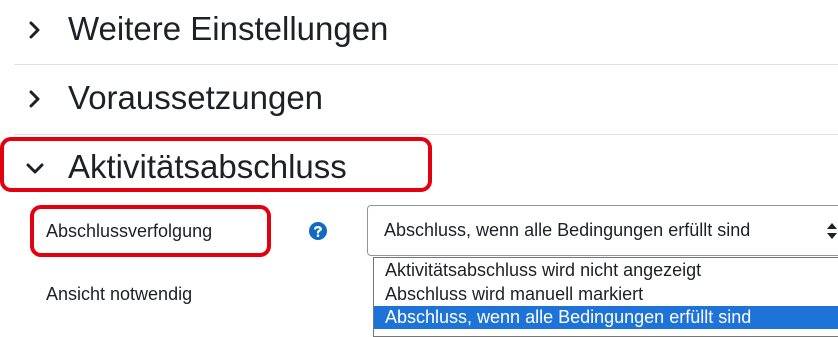 Image resolution: width=838 pixels, height=337 pixels. Describe the element at coordinates (832, 231) in the screenshot. I see `sort-arrows-icon` at that location.